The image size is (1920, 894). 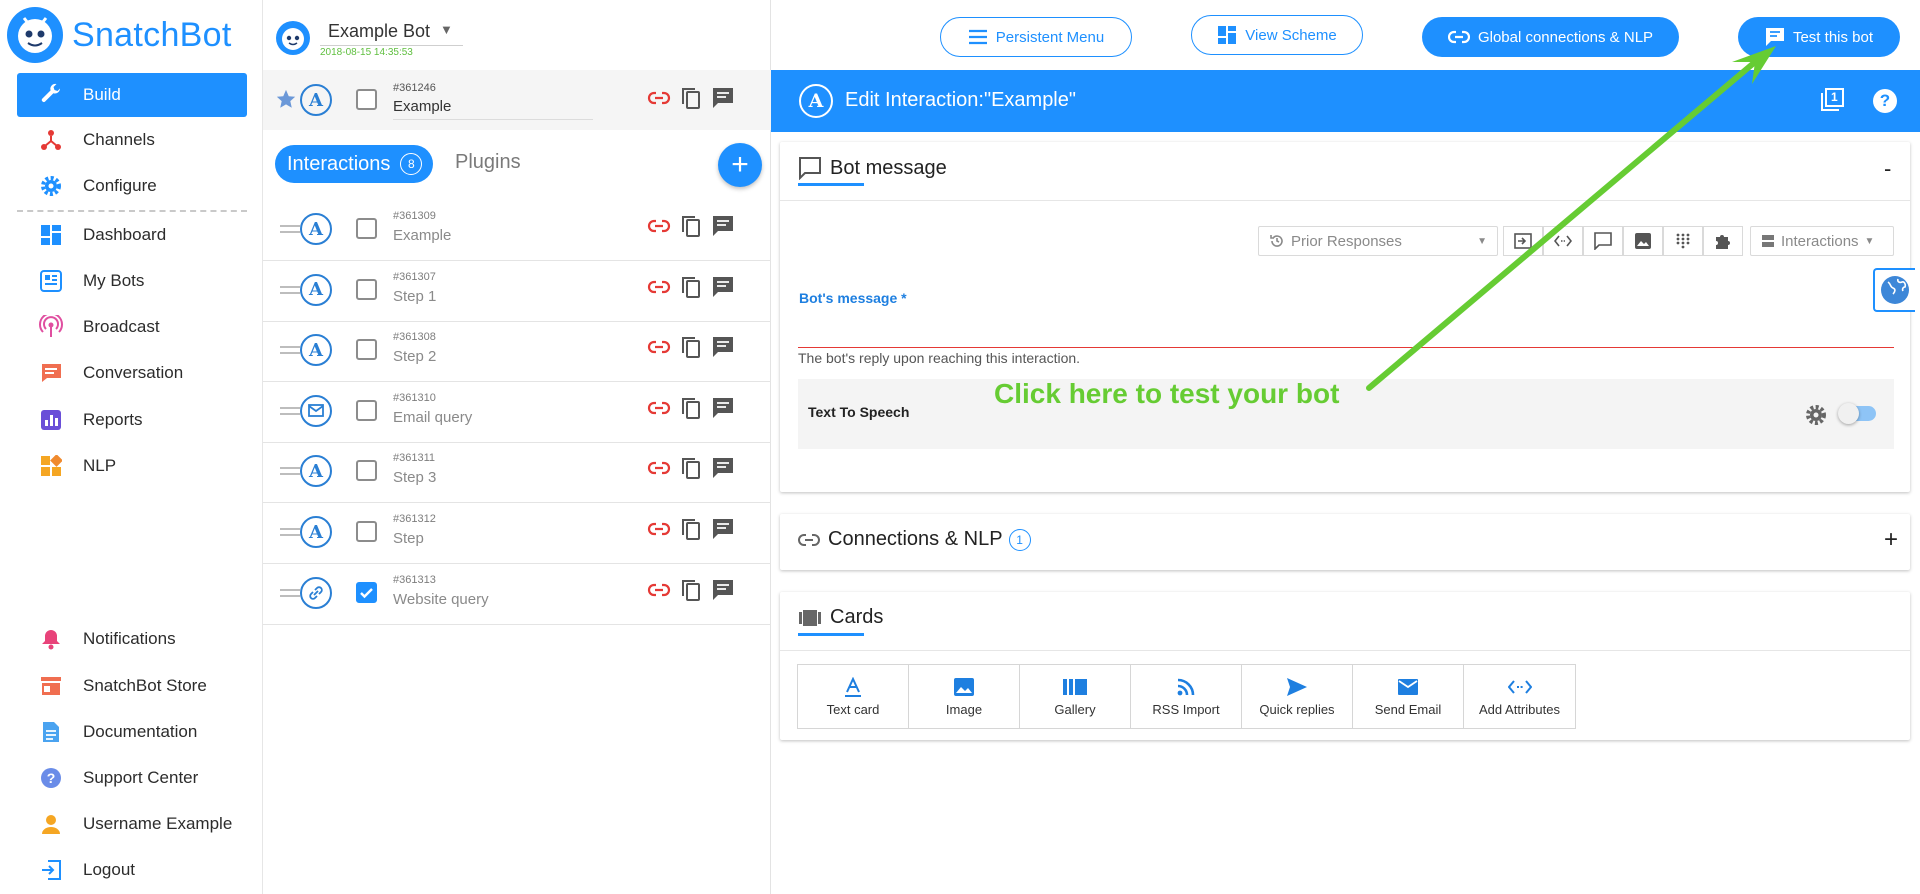 I want to click on connections-card: Connections & NLP 1 +, so click(x=1345, y=542).